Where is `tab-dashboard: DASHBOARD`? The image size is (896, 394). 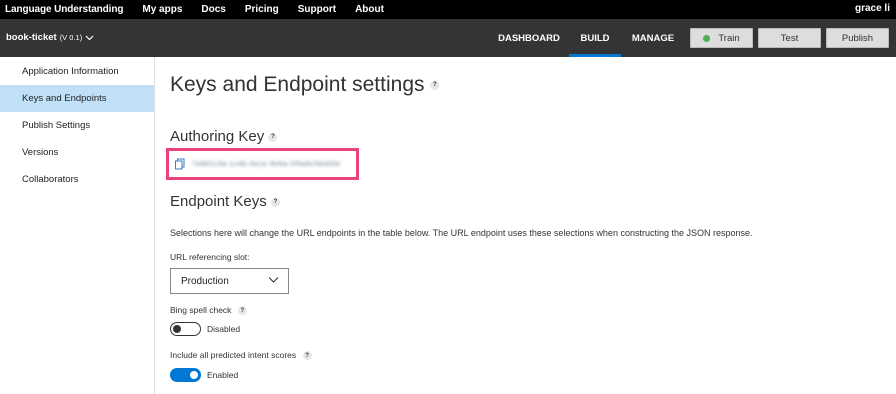
tab-dashboard: DASHBOARD is located at coordinates (529, 38).